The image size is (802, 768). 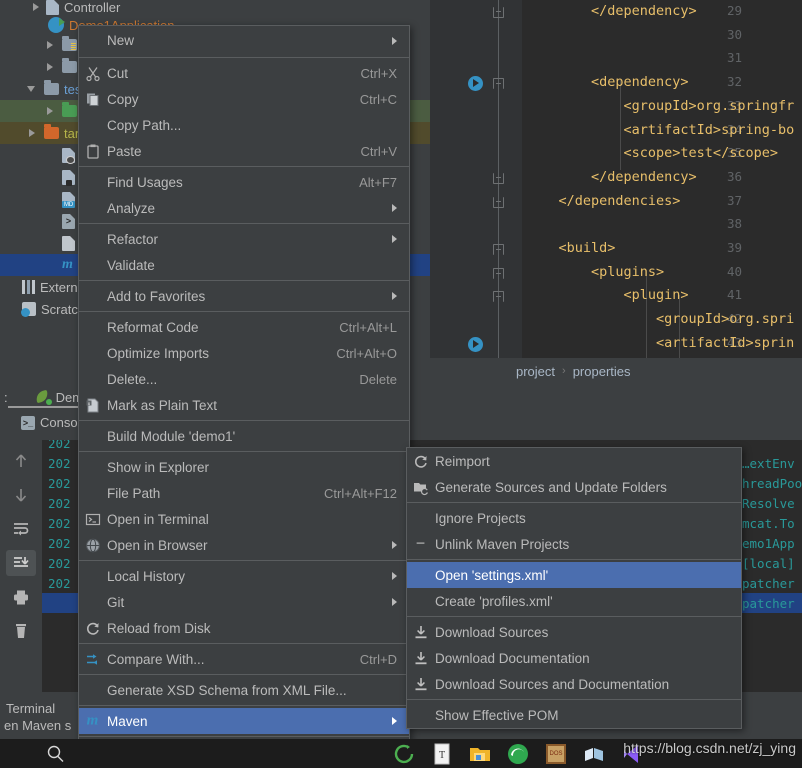 What do you see at coordinates (30, 708) in the screenshot?
I see `terminal-tool-button: Terminal` at bounding box center [30, 708].